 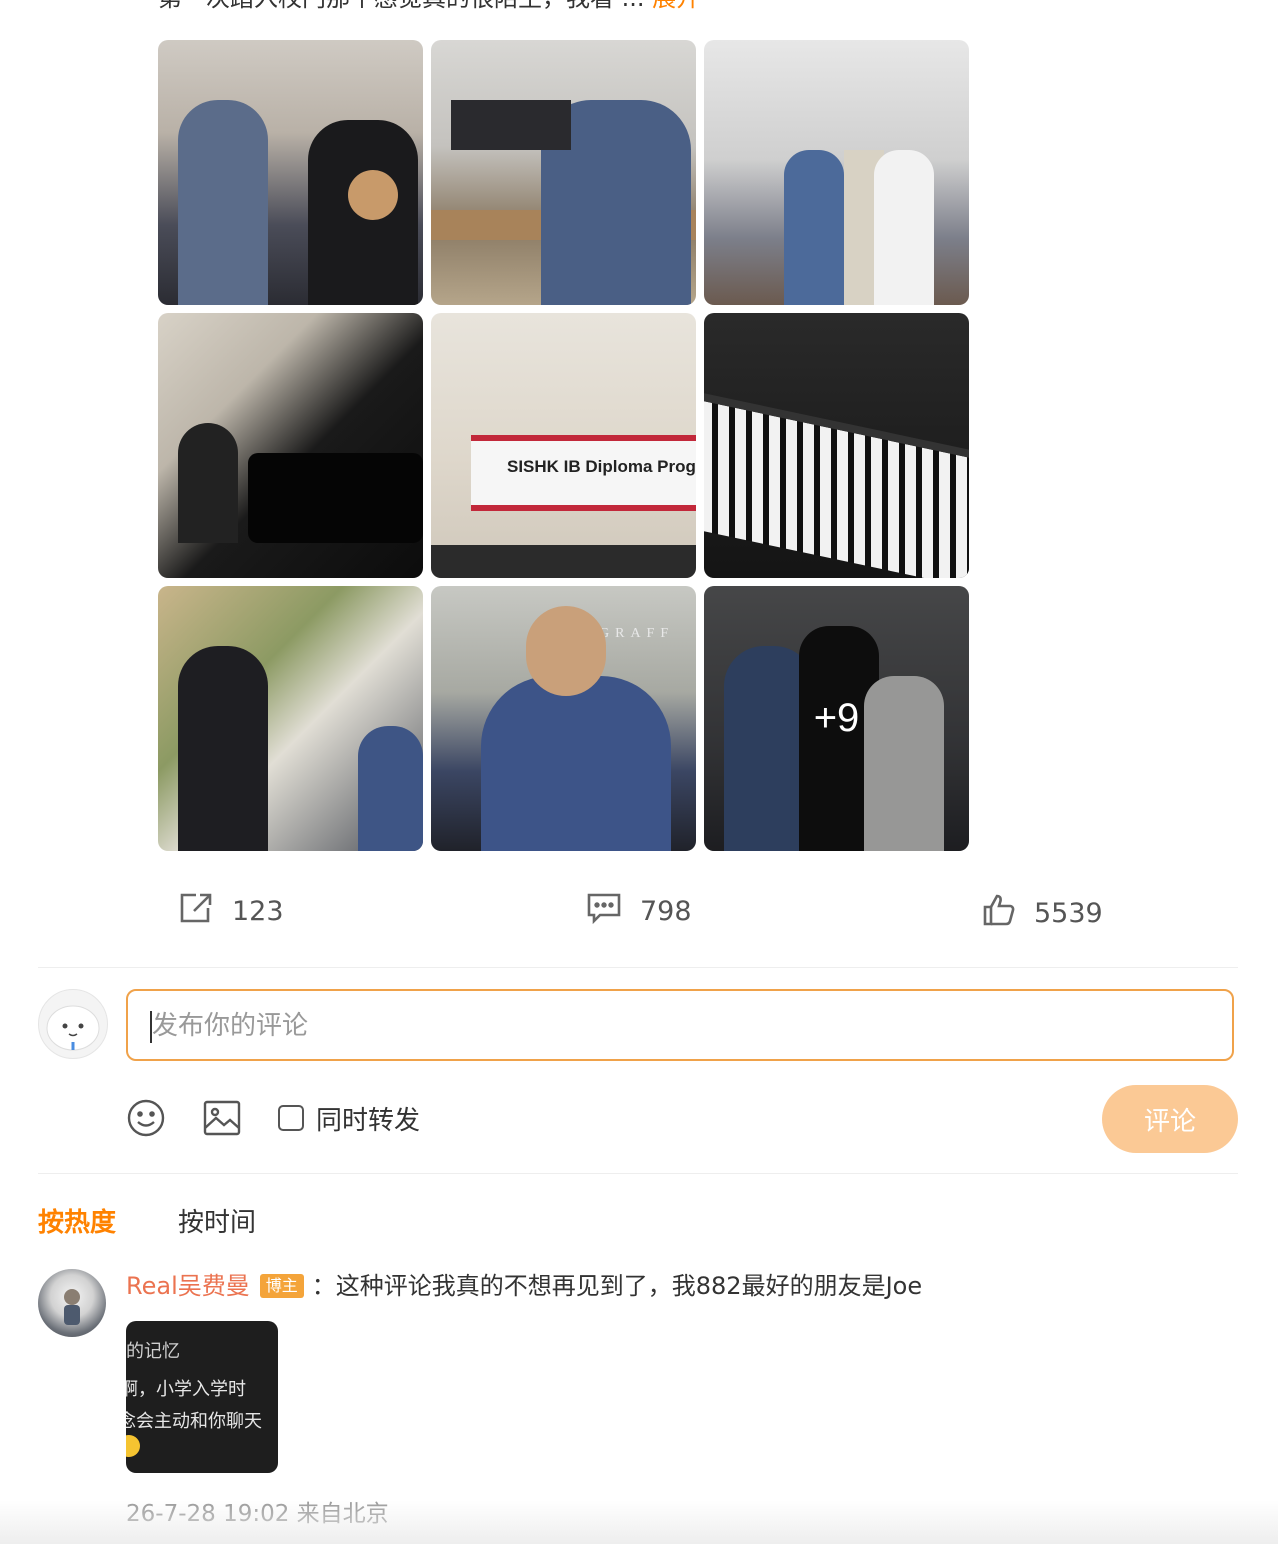 What do you see at coordinates (205, 911) in the screenshot?
I see `share-icon` at bounding box center [205, 911].